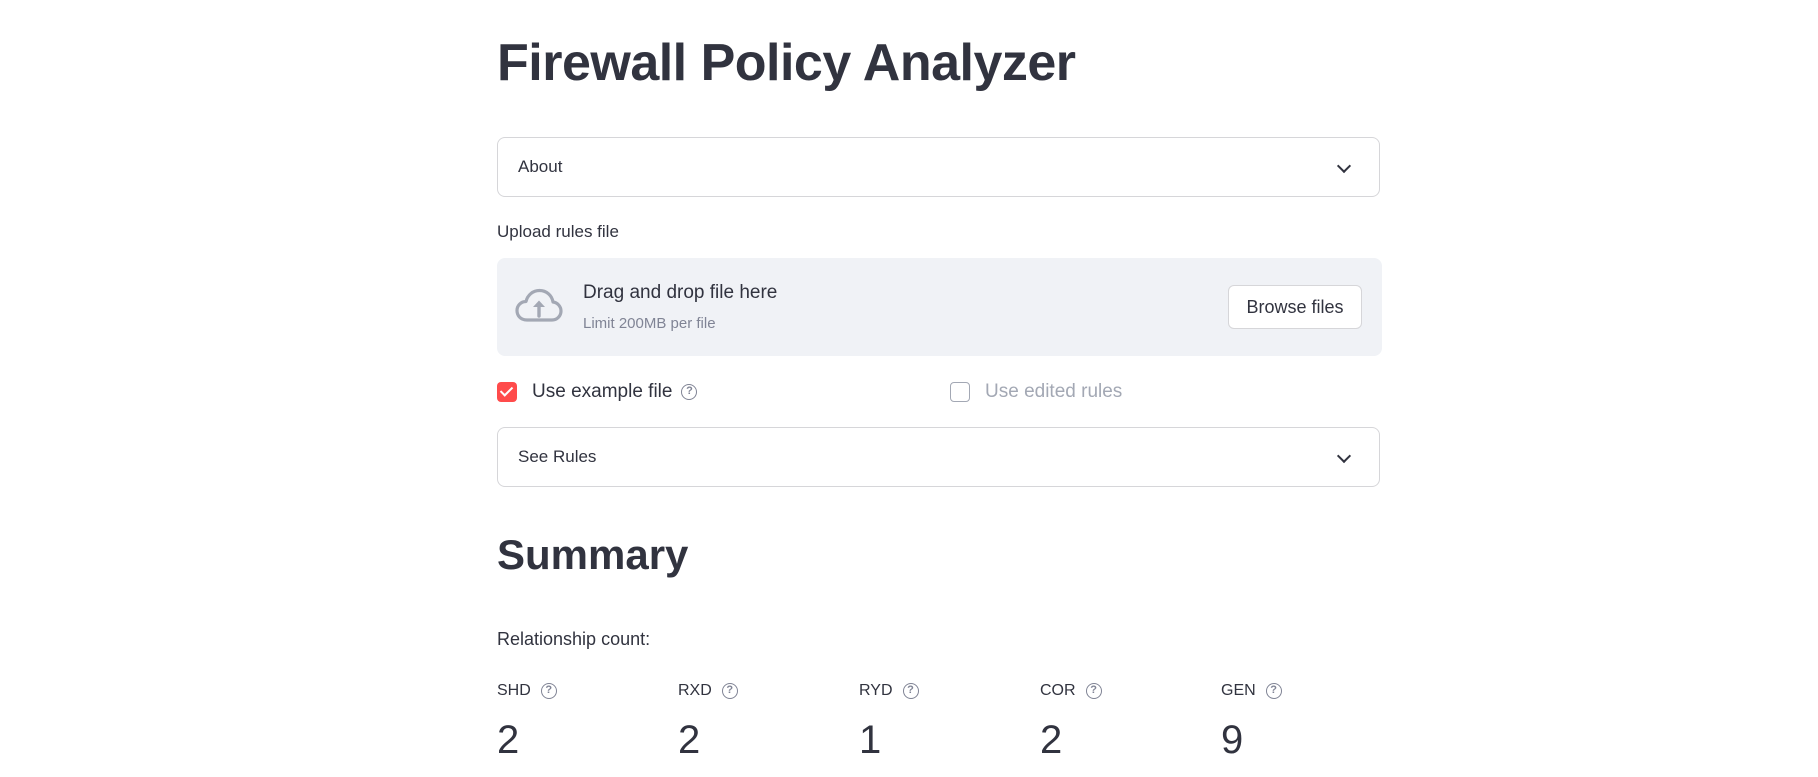 This screenshot has height=777, width=1818. I want to click on dropzone-instructions: Drag and drop file here, so click(680, 292).